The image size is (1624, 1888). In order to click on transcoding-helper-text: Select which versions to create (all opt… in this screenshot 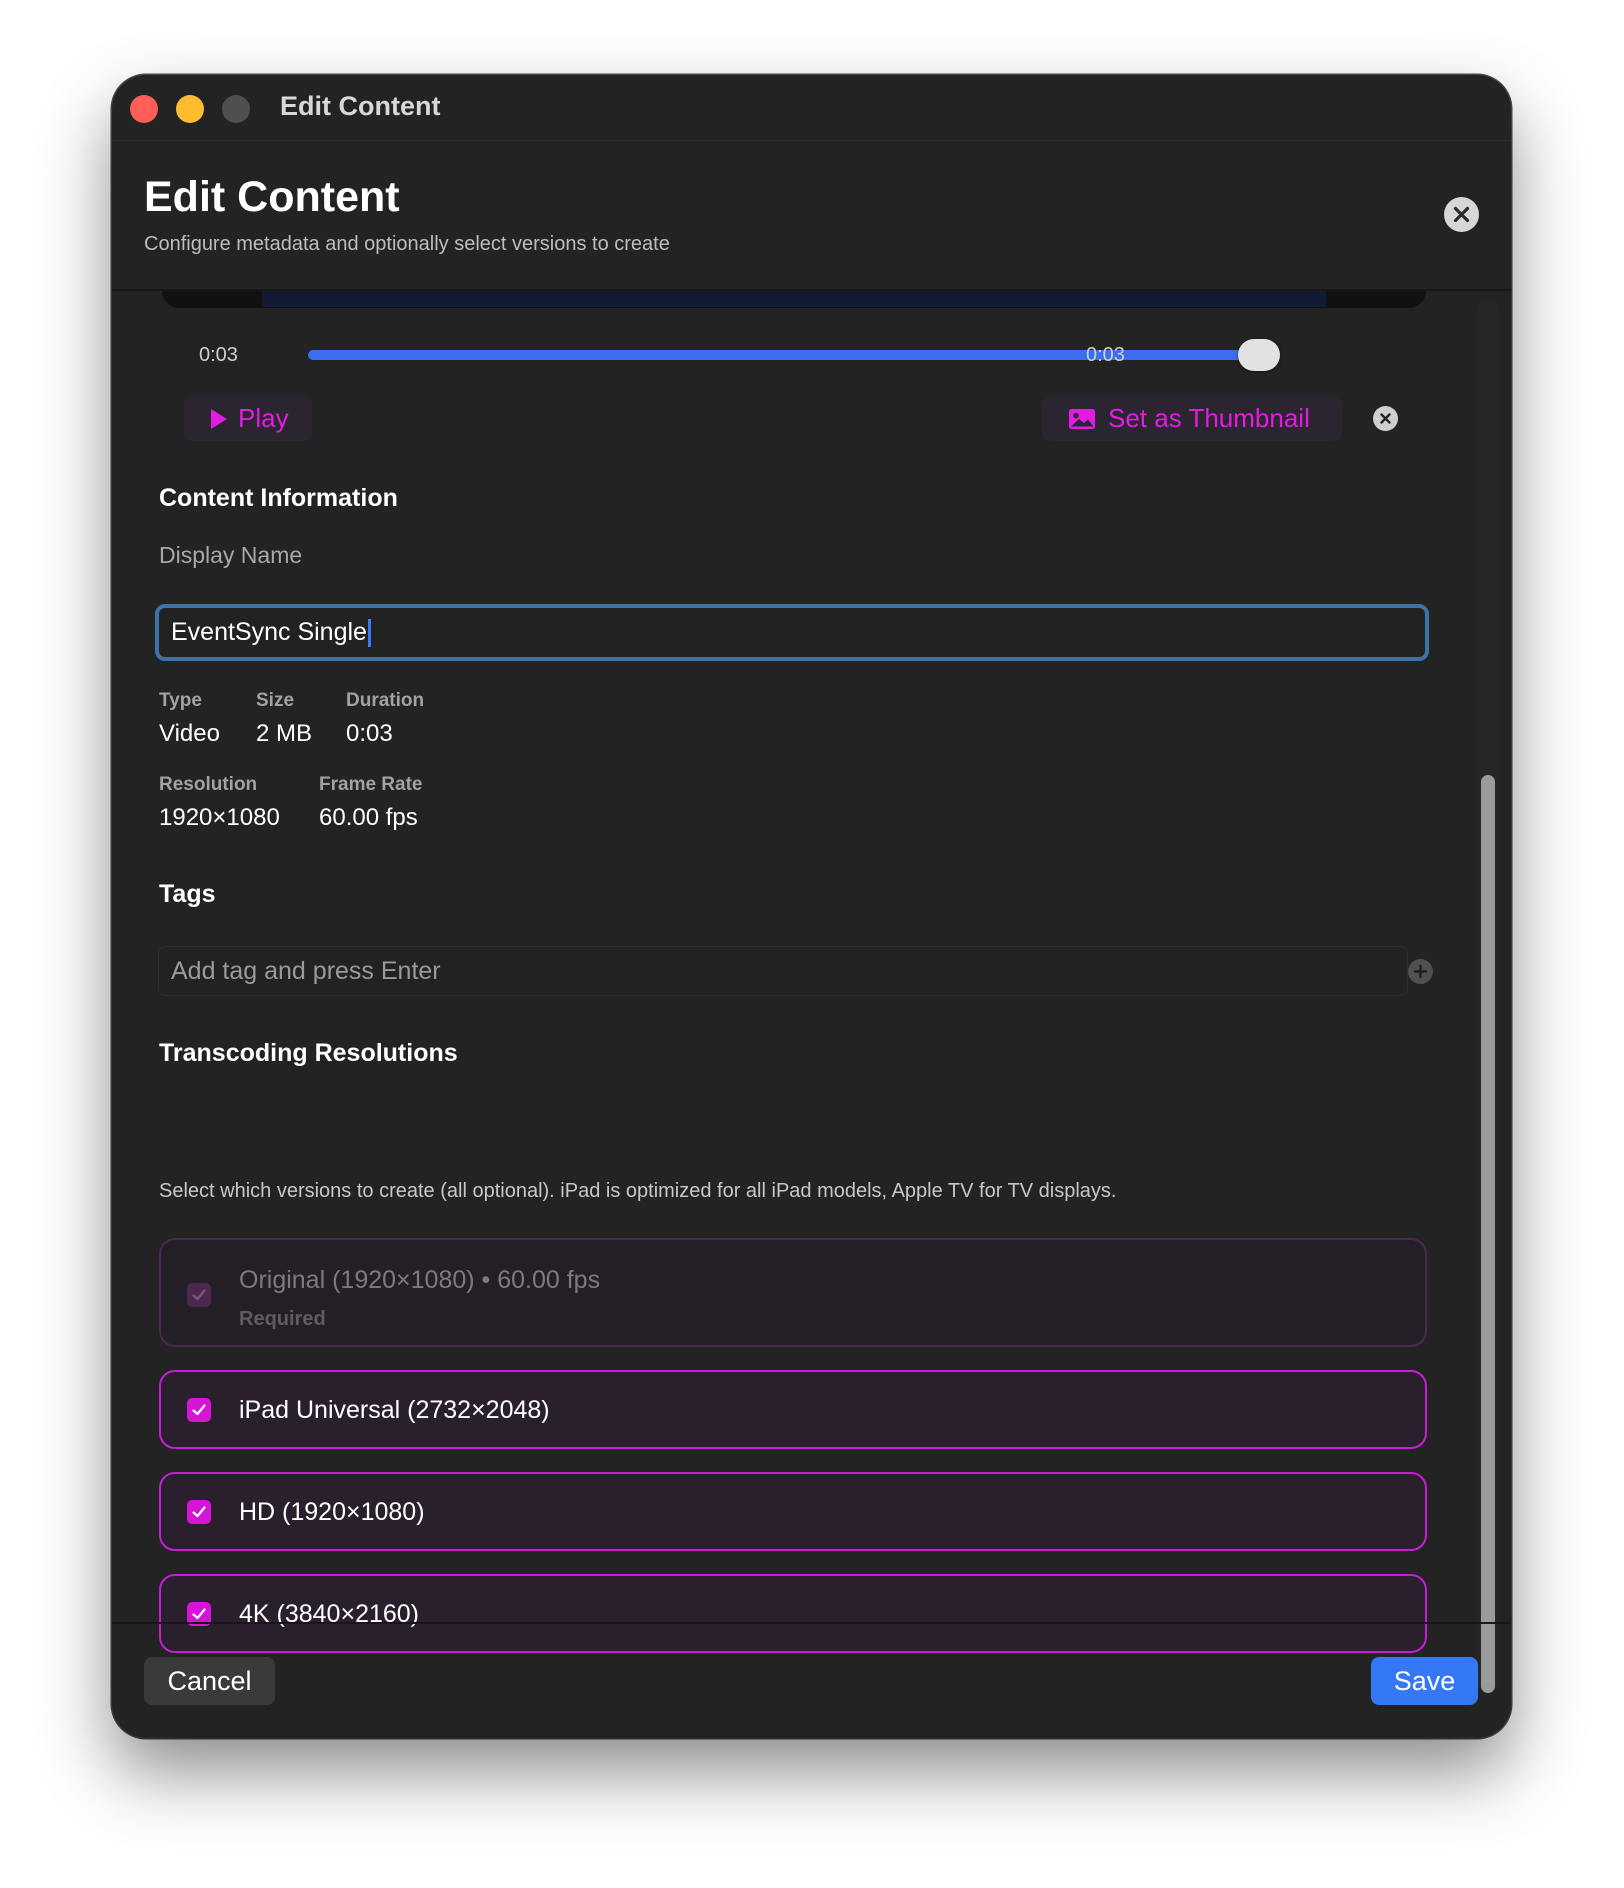, I will do `click(638, 1191)`.